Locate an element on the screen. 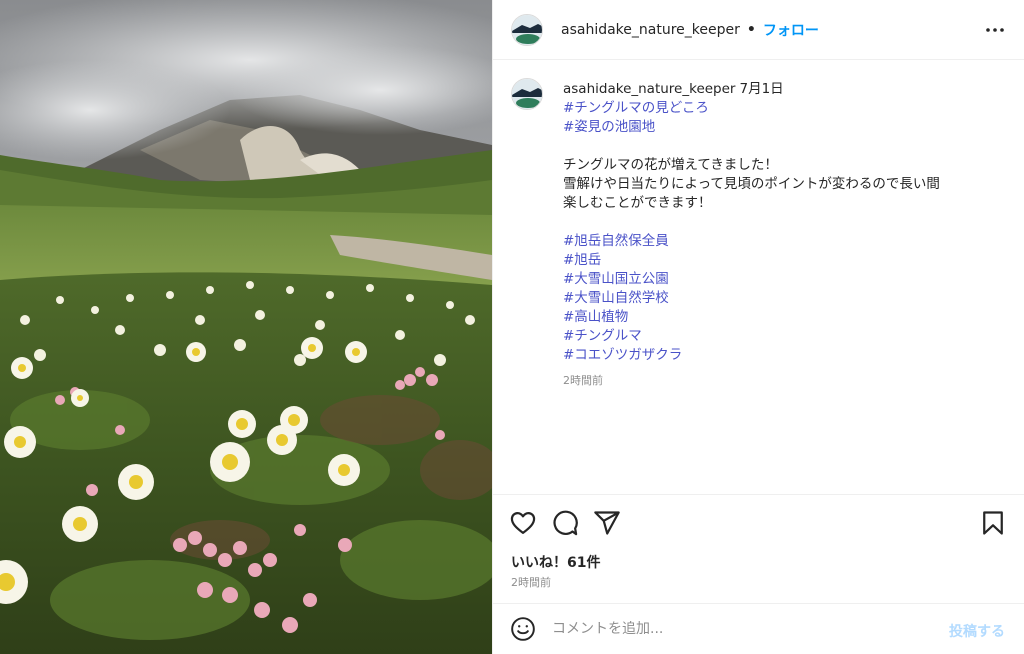 Image resolution: width=1024 pixels, height=654 pixels. header-username: asahidake_nature_keeper is located at coordinates (650, 30).